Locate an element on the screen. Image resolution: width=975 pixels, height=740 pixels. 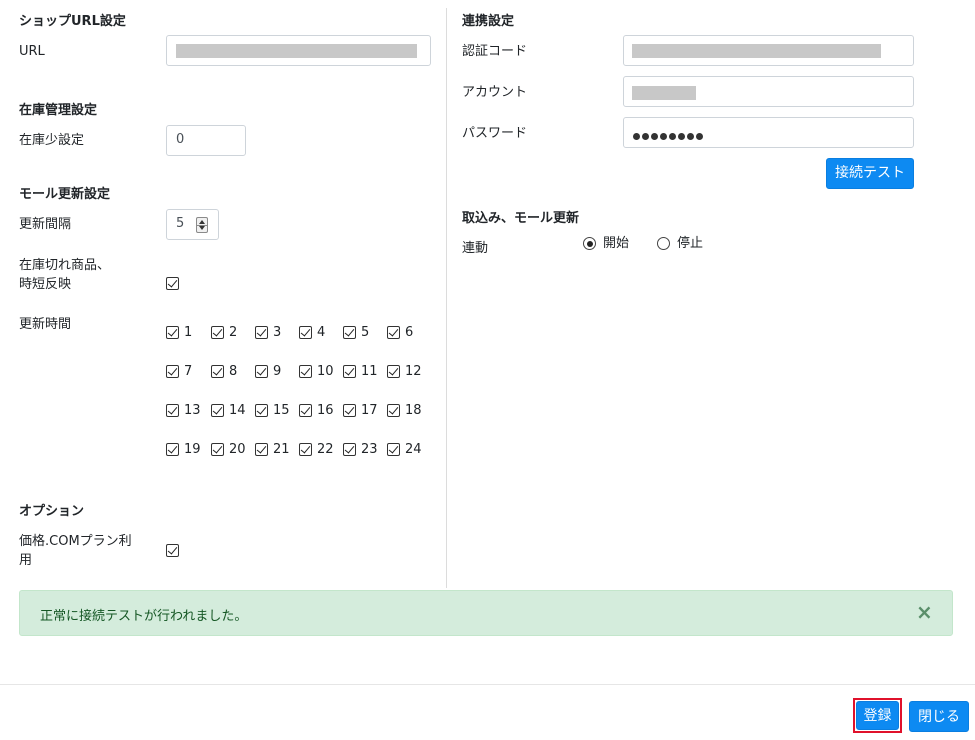
hour-label: 1 is located at coordinates (188, 332).